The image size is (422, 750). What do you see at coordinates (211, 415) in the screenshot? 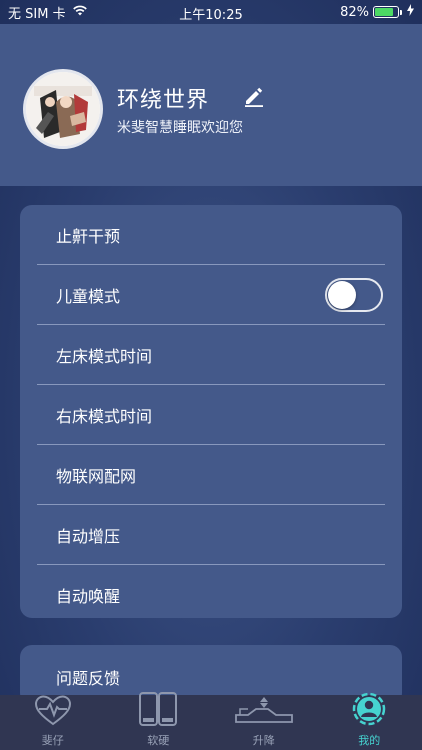
I see `menu-item-right-bed-time: 右床模式时间` at bounding box center [211, 415].